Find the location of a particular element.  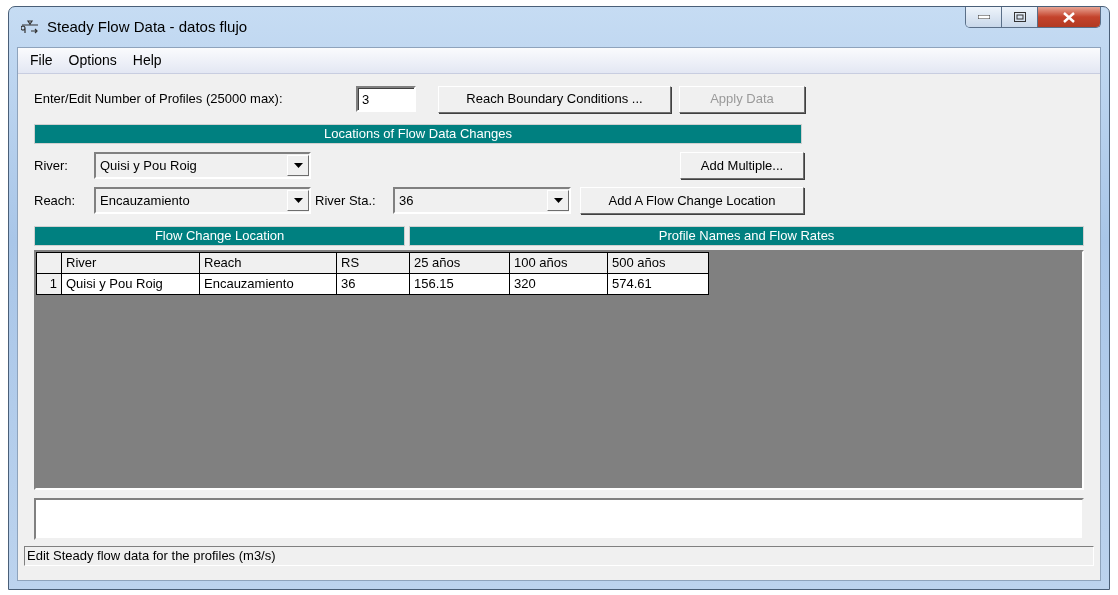

table-cell: 320 is located at coordinates (558, 284).